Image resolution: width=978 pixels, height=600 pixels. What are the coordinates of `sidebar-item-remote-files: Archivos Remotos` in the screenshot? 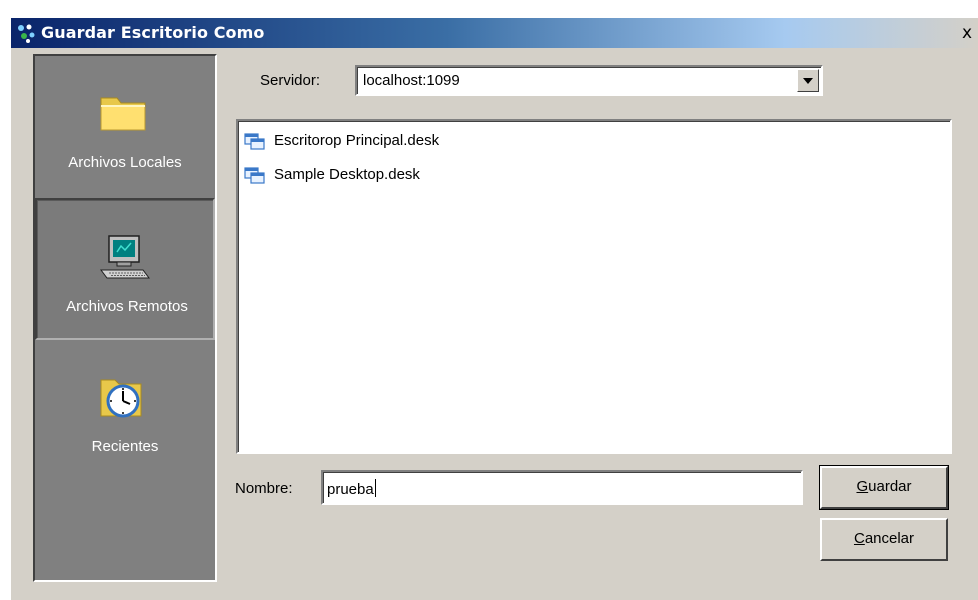 It's located at (125, 269).